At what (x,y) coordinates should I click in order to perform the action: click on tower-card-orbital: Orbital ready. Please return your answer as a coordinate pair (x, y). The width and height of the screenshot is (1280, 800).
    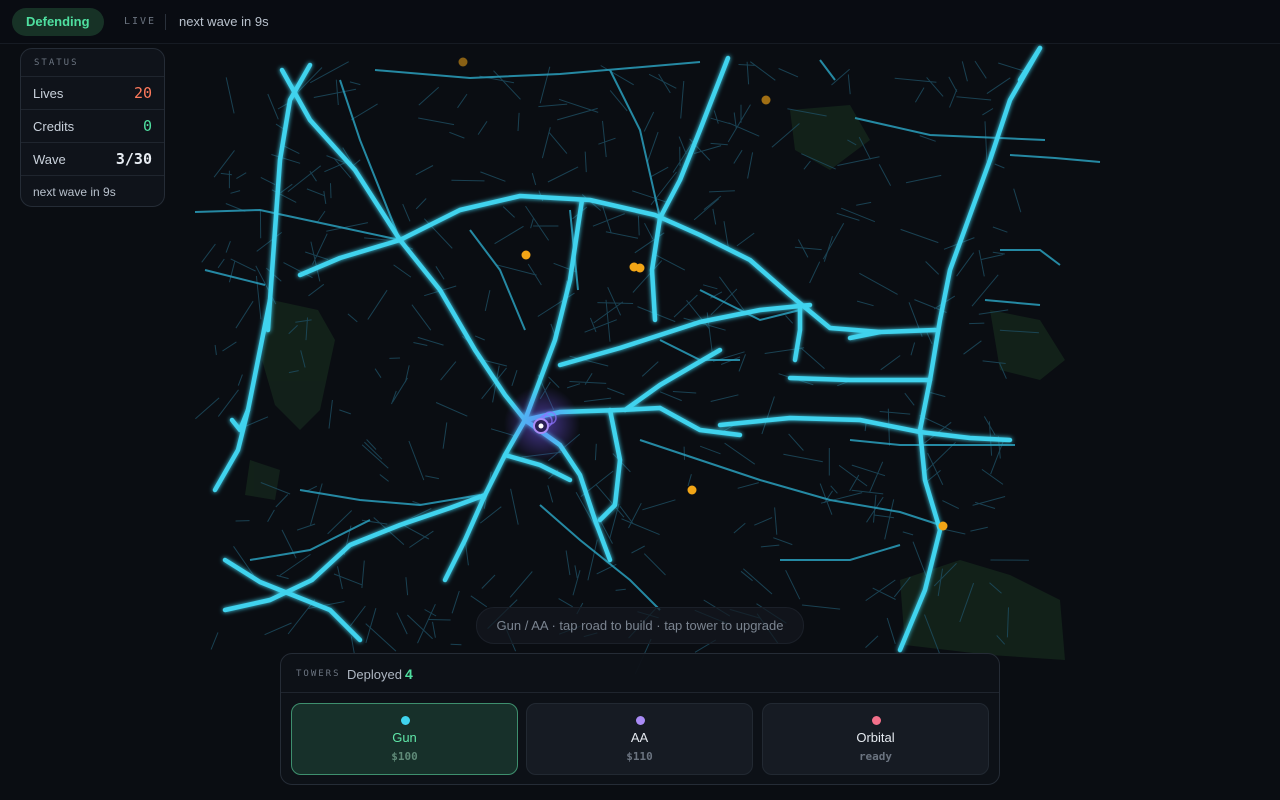
    Looking at the image, I should click on (875, 739).